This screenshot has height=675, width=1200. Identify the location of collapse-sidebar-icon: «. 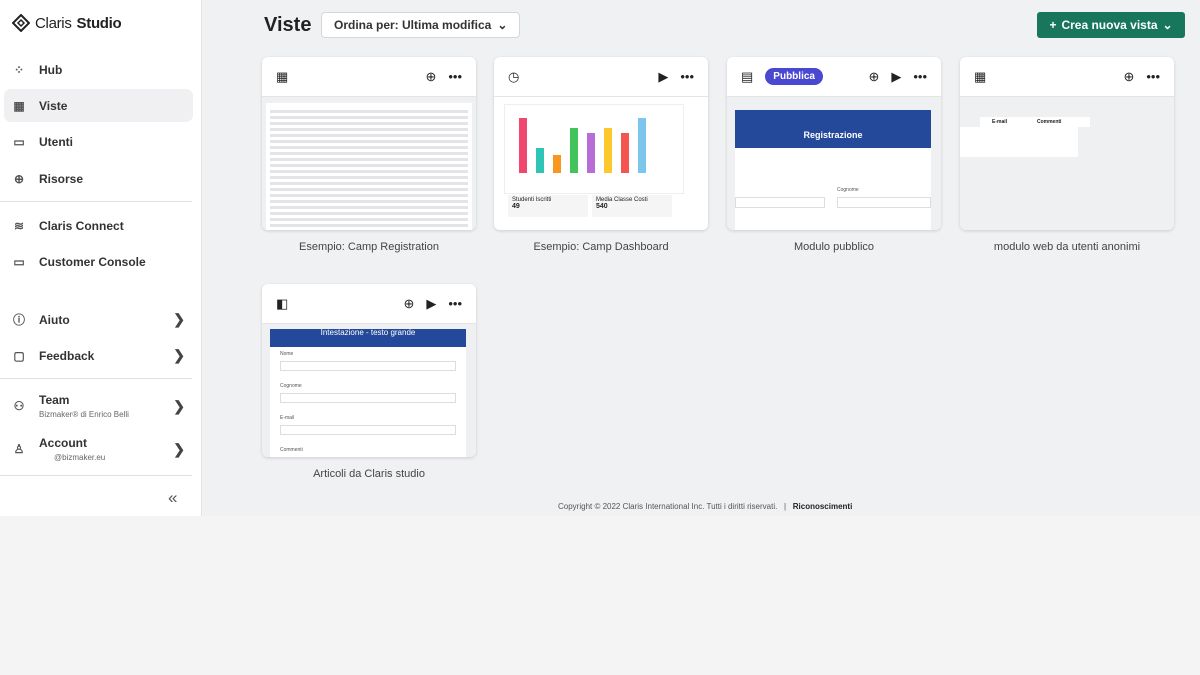
(172, 498).